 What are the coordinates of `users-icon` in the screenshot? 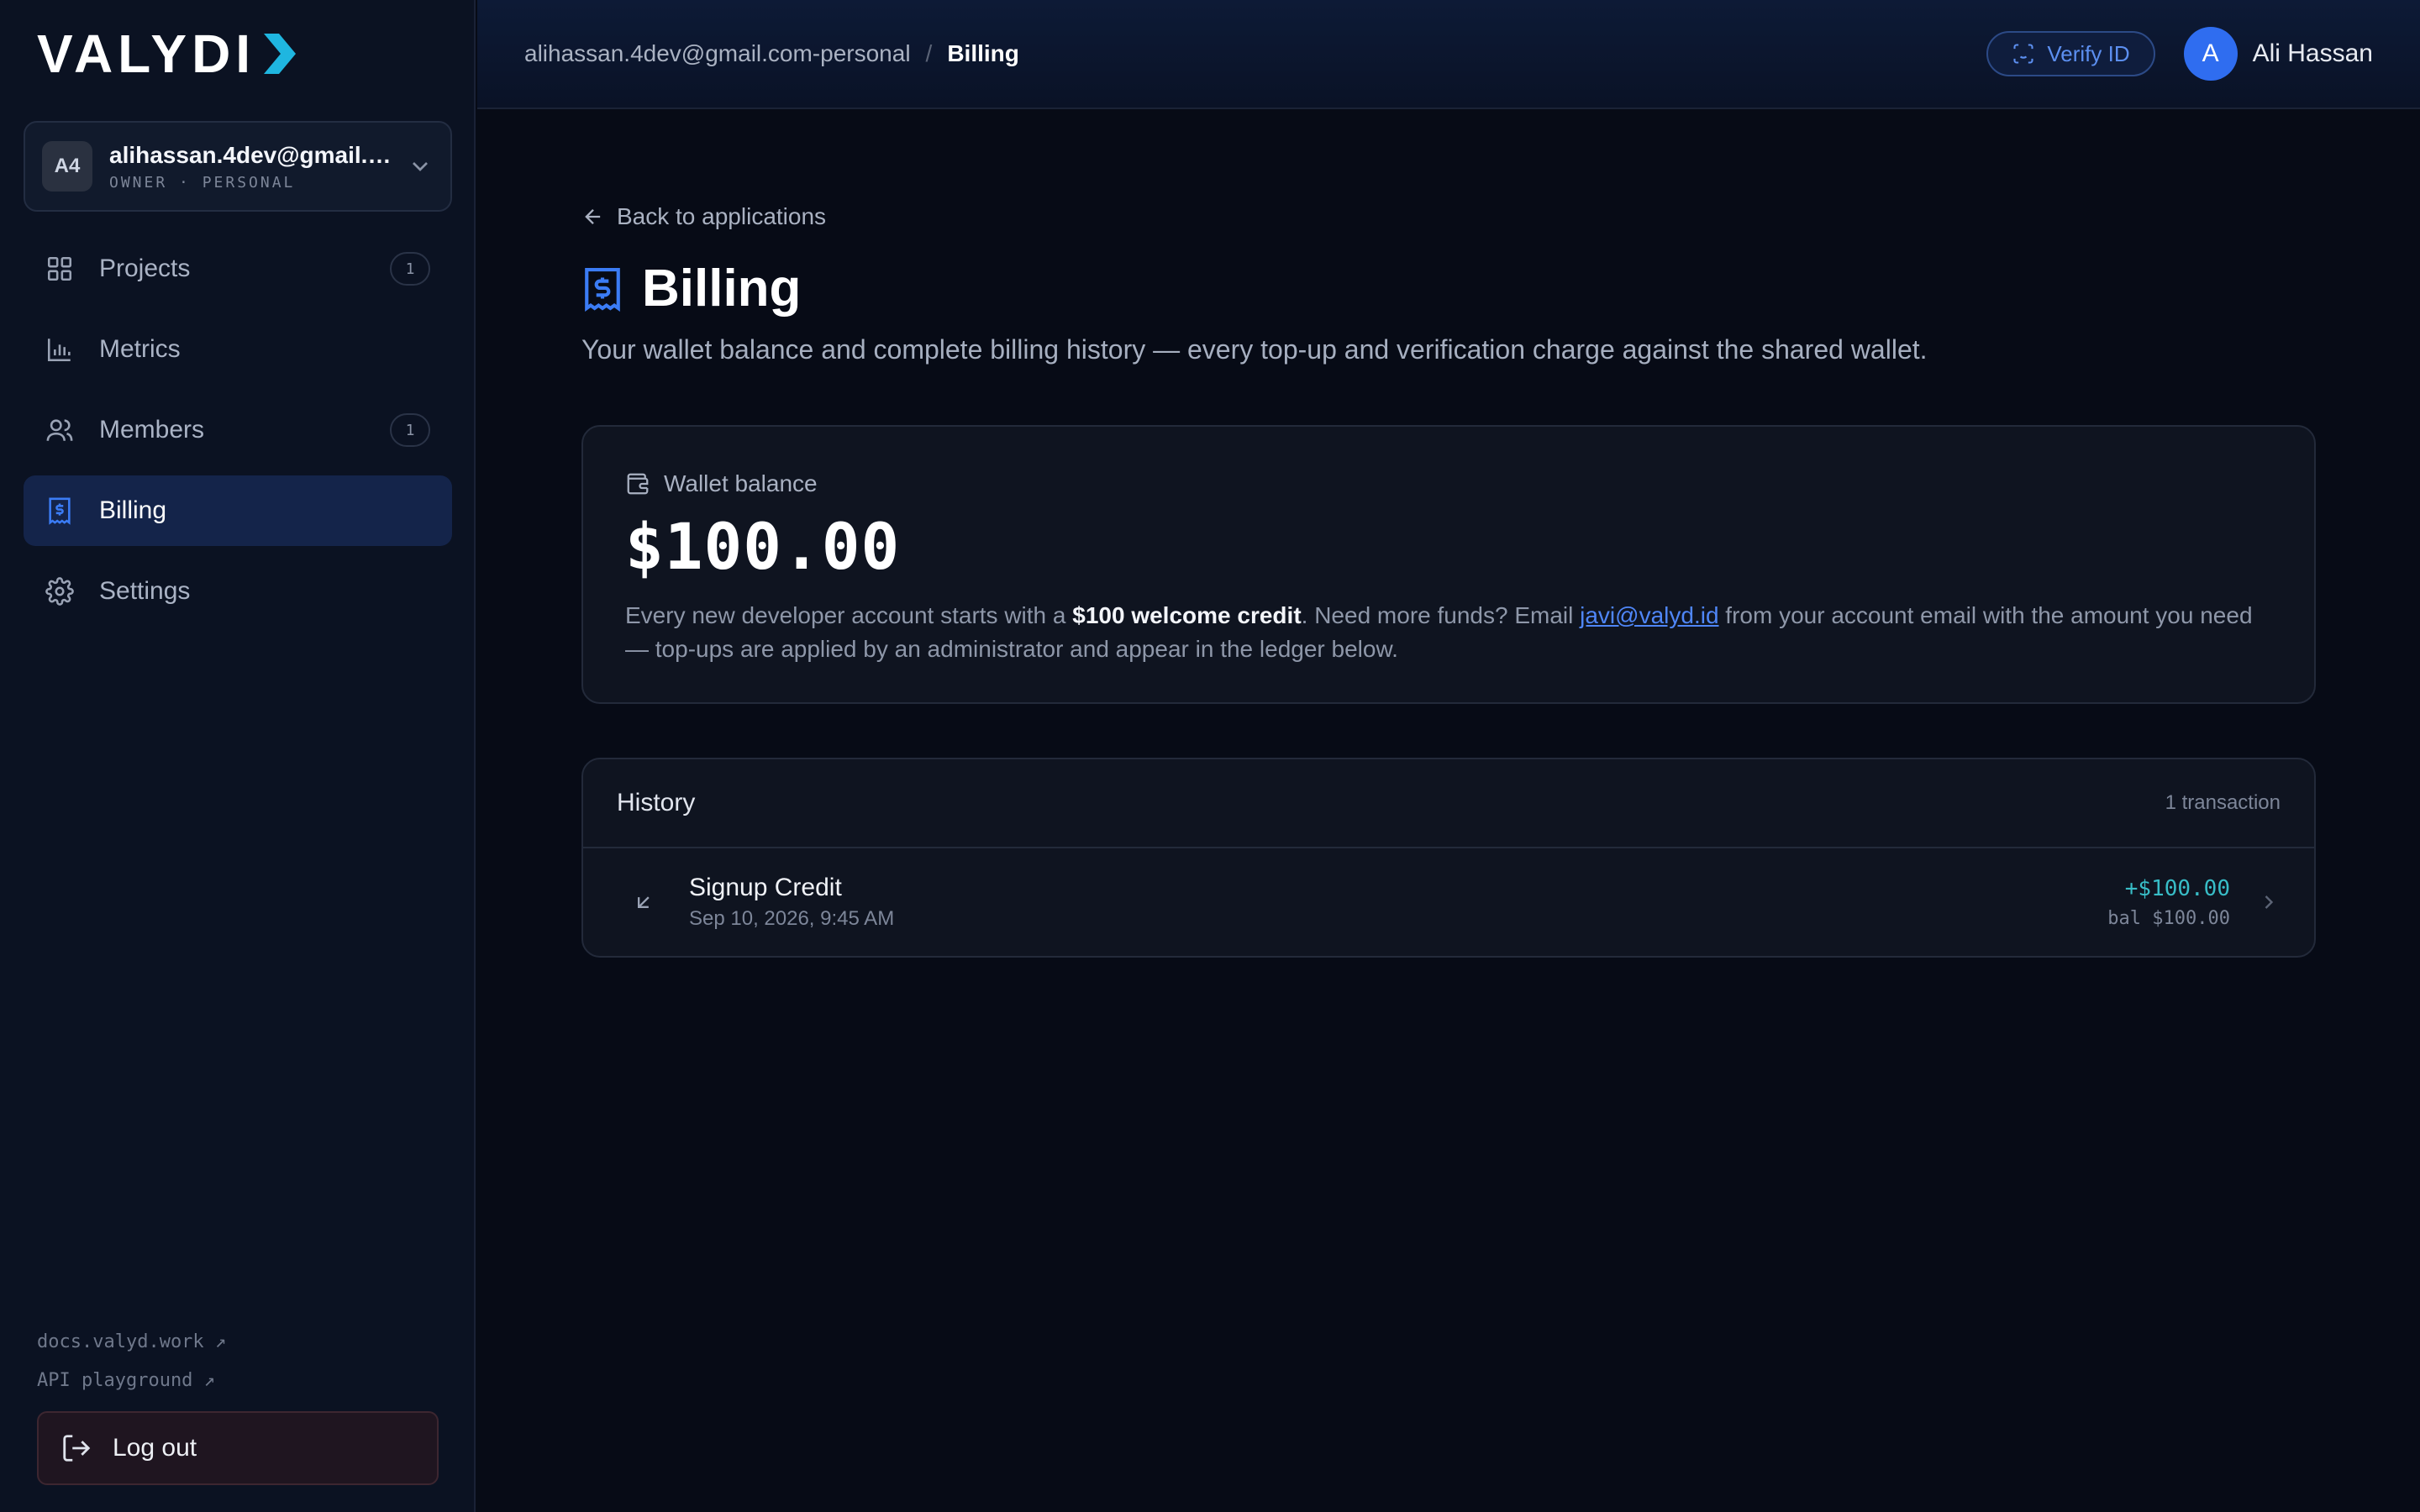 It's located at (60, 430).